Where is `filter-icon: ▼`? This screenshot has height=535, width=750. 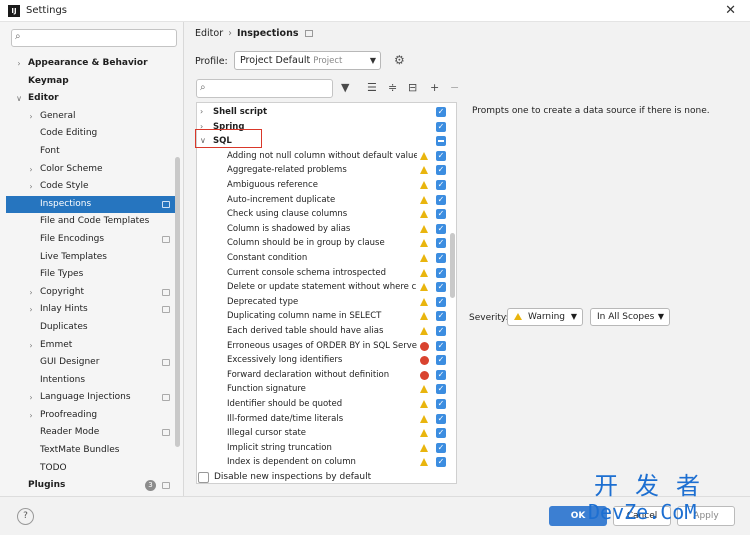
filter-icon: ▼ is located at coordinates (345, 87).